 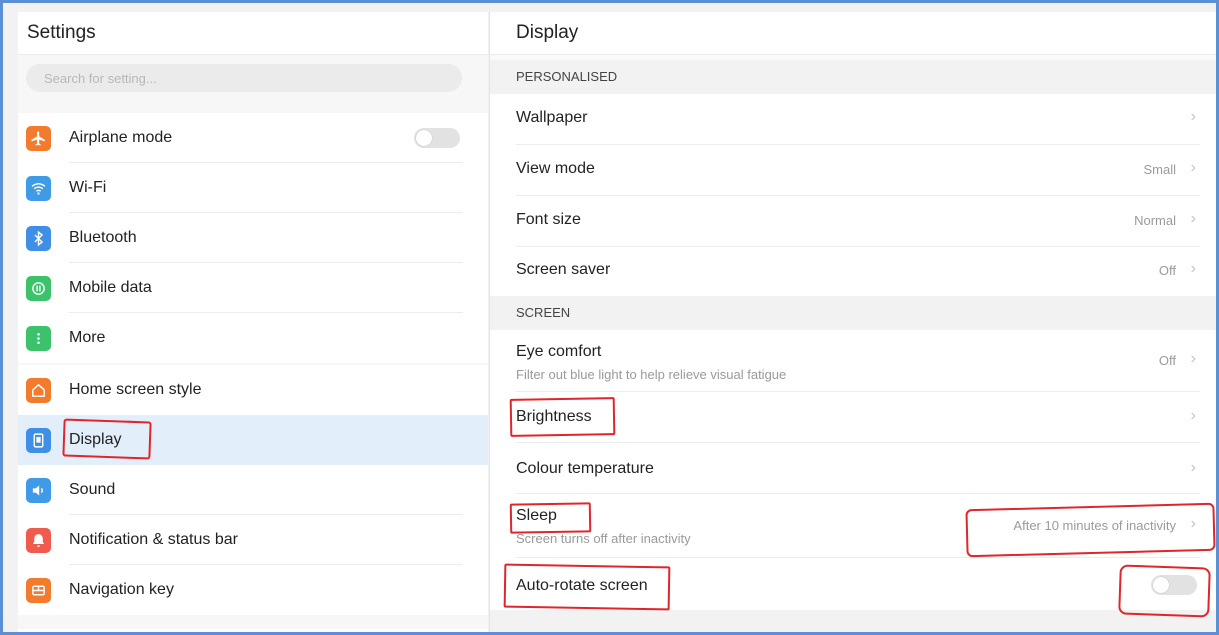 I want to click on navigation-key-icon, so click(x=38, y=590).